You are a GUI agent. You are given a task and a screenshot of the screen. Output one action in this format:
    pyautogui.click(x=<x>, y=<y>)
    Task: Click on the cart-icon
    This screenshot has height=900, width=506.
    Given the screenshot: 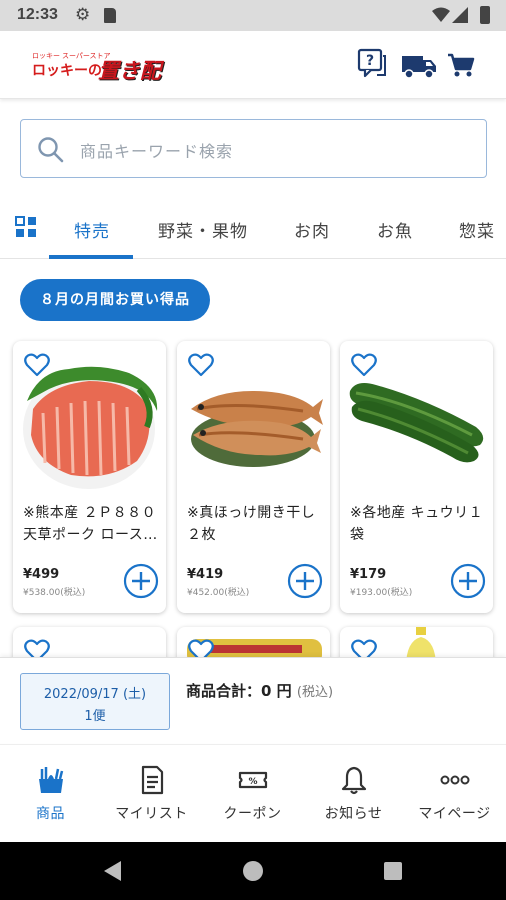 What is the action you would take?
    pyautogui.click(x=461, y=64)
    